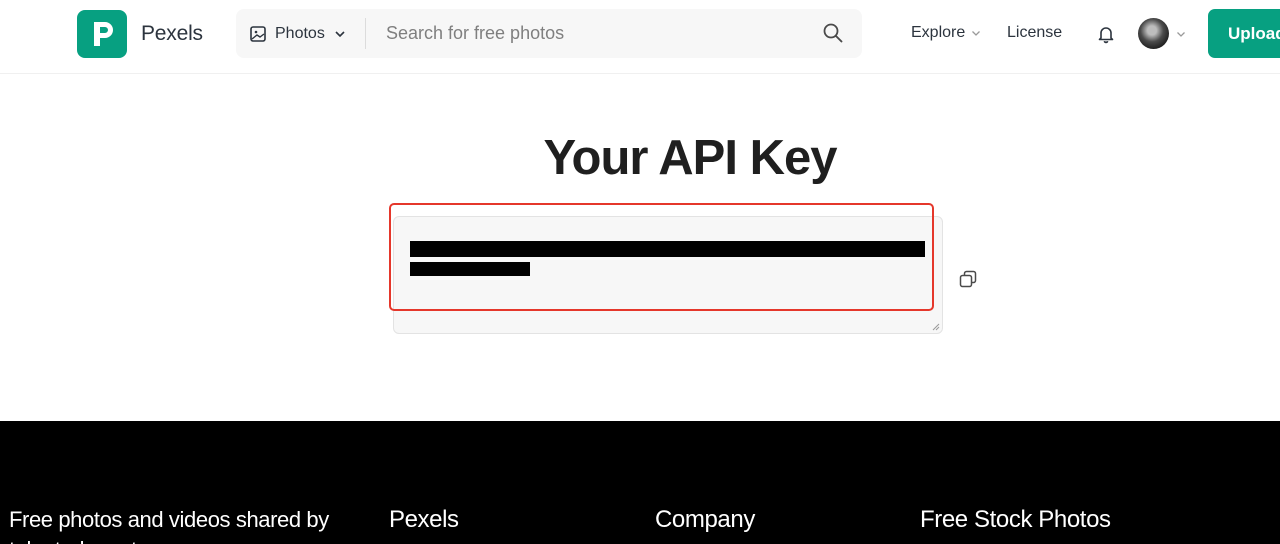  What do you see at coordinates (833, 33) in the screenshot?
I see `search-icon` at bounding box center [833, 33].